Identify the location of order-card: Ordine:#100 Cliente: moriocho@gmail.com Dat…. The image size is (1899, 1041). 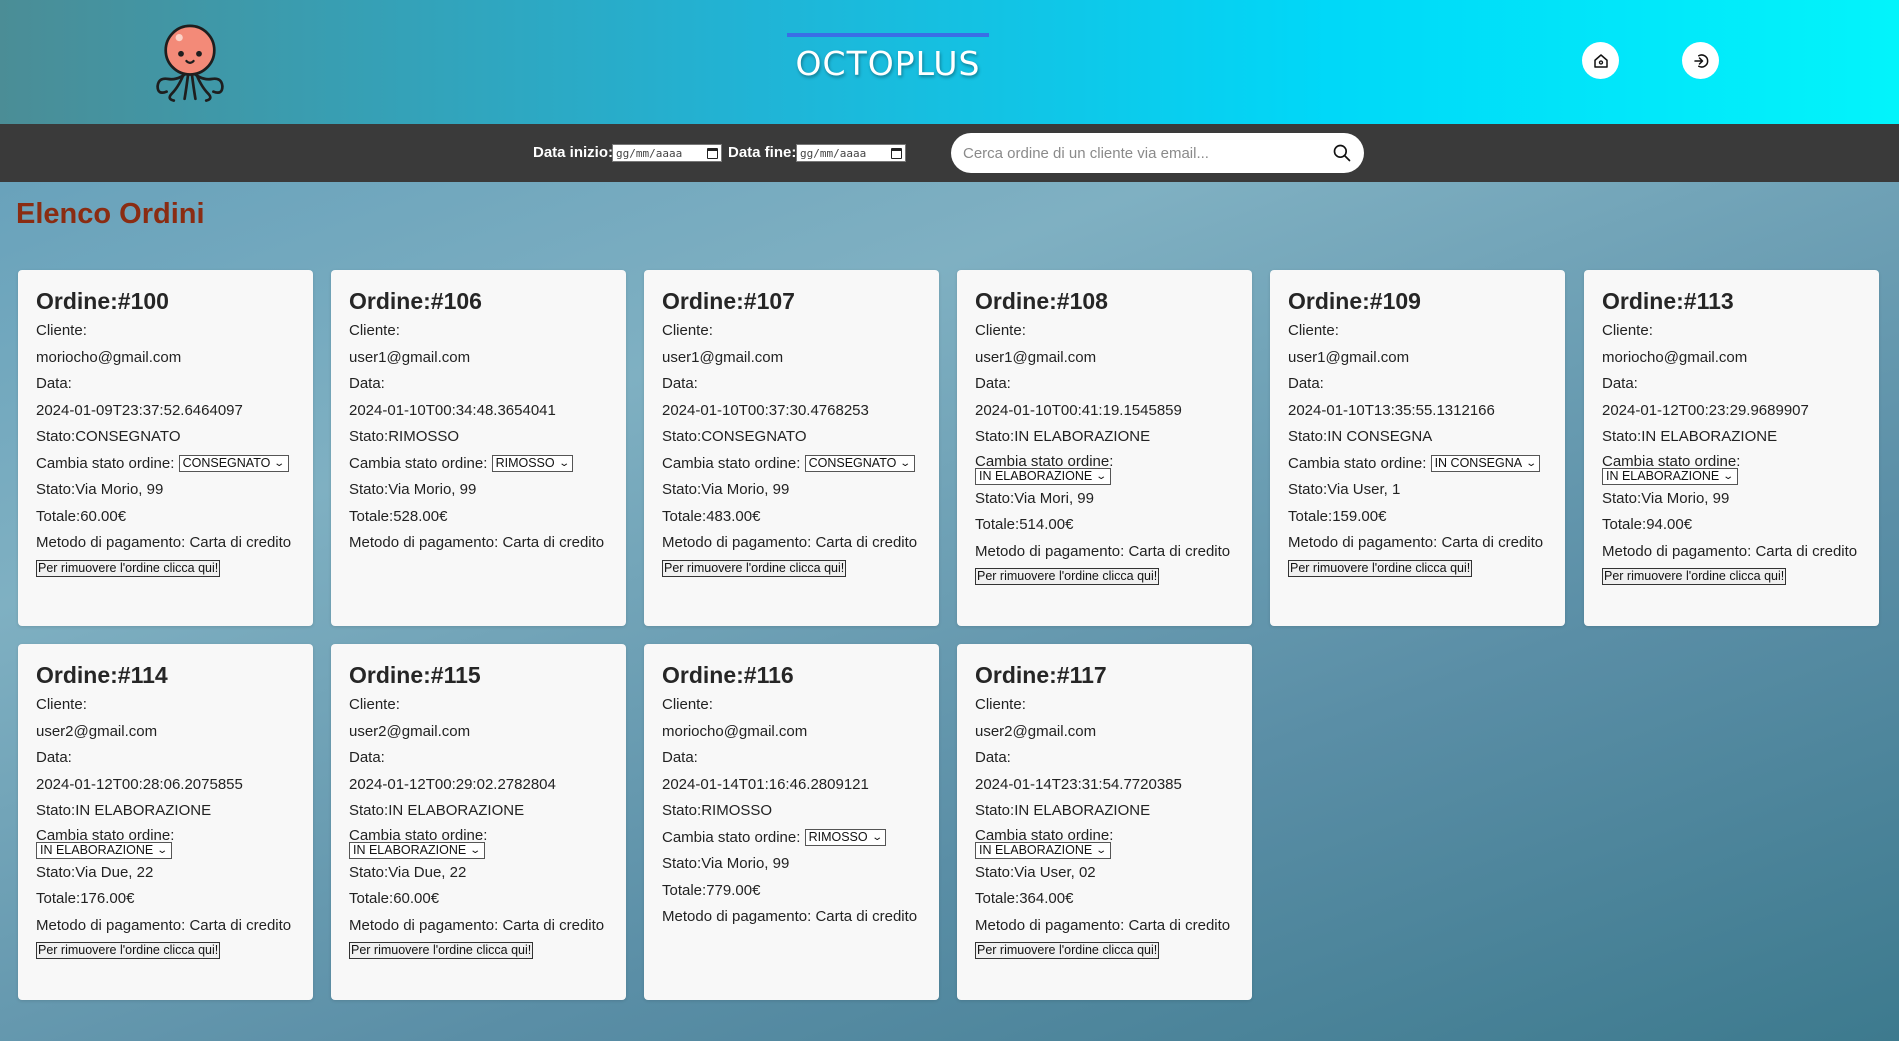
(165, 448).